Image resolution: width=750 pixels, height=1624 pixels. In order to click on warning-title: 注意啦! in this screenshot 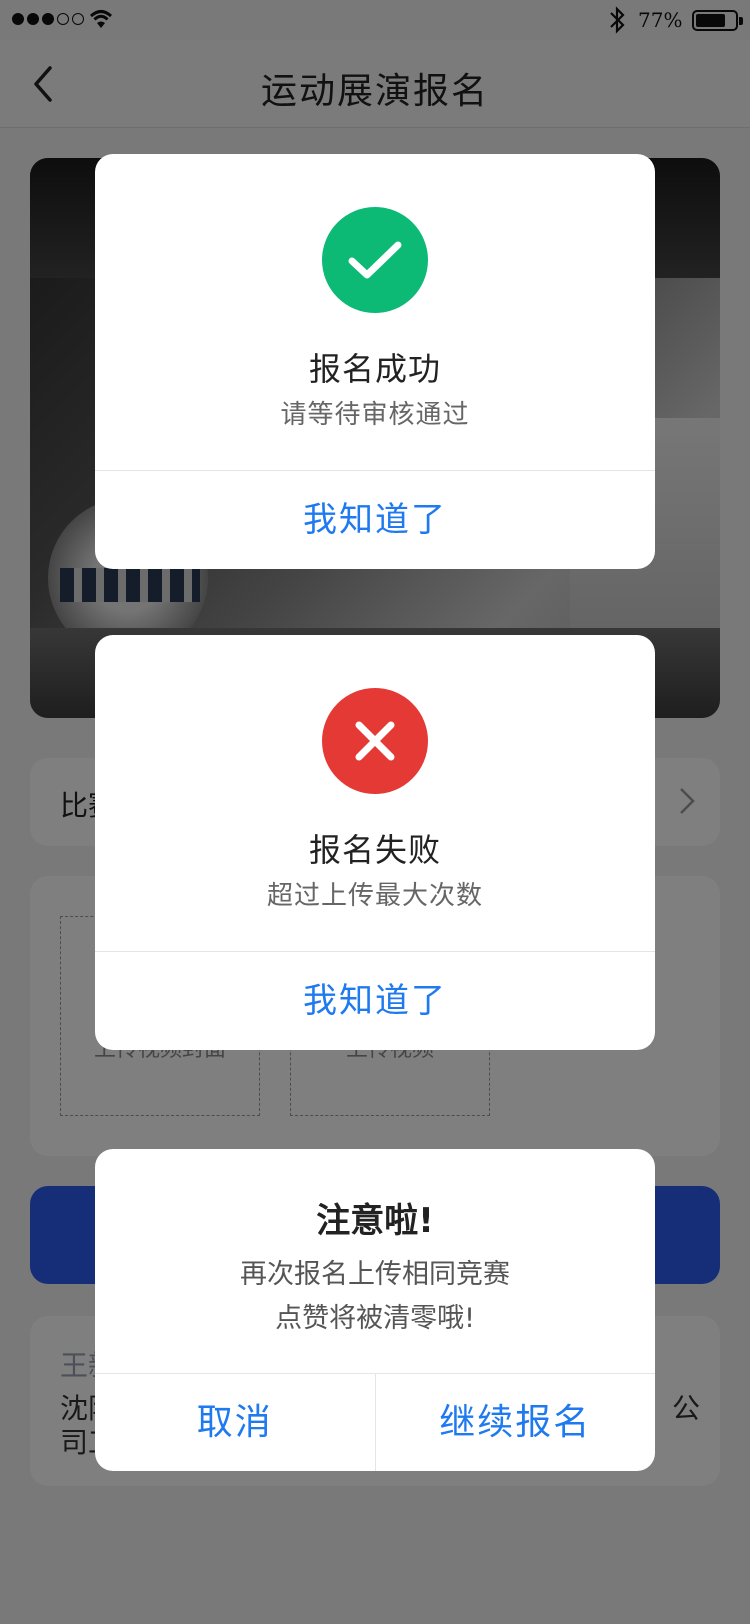, I will do `click(375, 1221)`.